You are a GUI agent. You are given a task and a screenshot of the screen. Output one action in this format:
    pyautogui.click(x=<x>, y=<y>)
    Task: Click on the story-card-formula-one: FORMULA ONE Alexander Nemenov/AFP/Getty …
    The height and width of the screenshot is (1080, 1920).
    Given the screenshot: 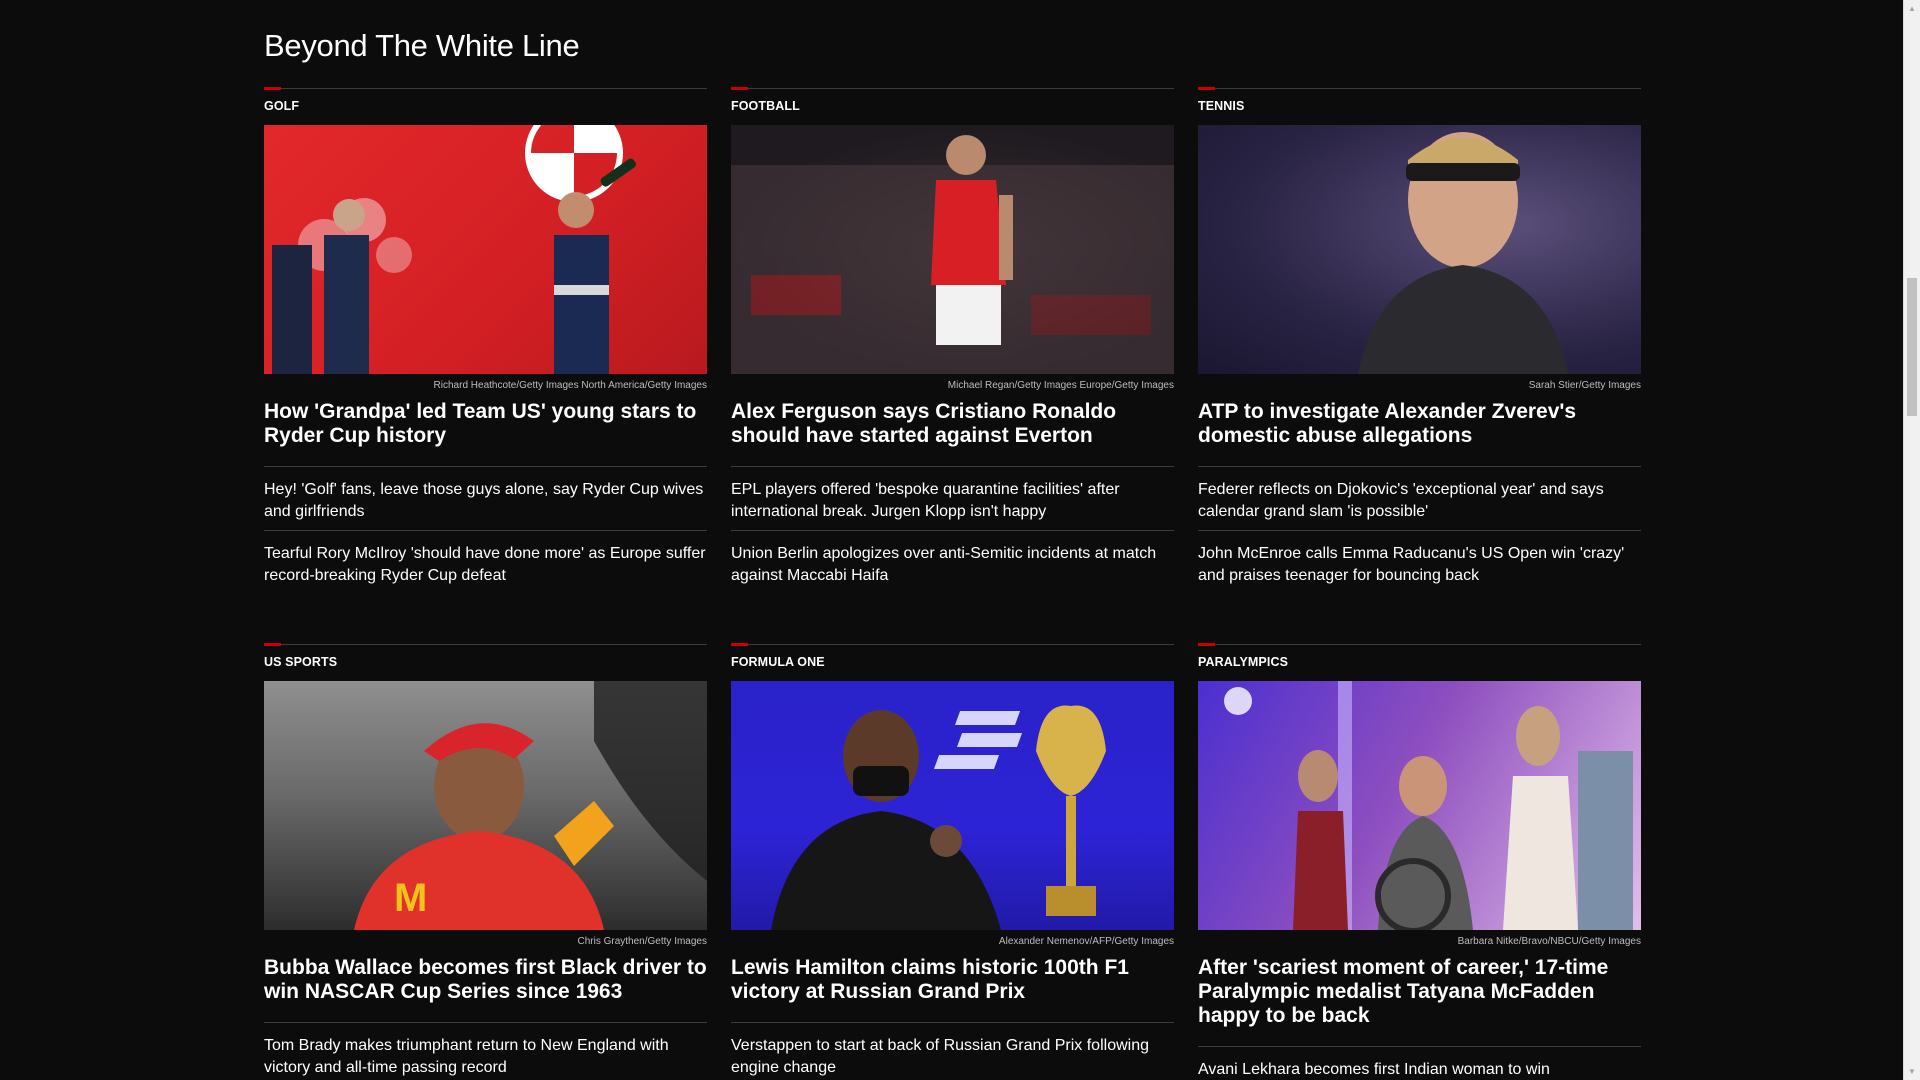 What is the action you would take?
    pyautogui.click(x=952, y=861)
    